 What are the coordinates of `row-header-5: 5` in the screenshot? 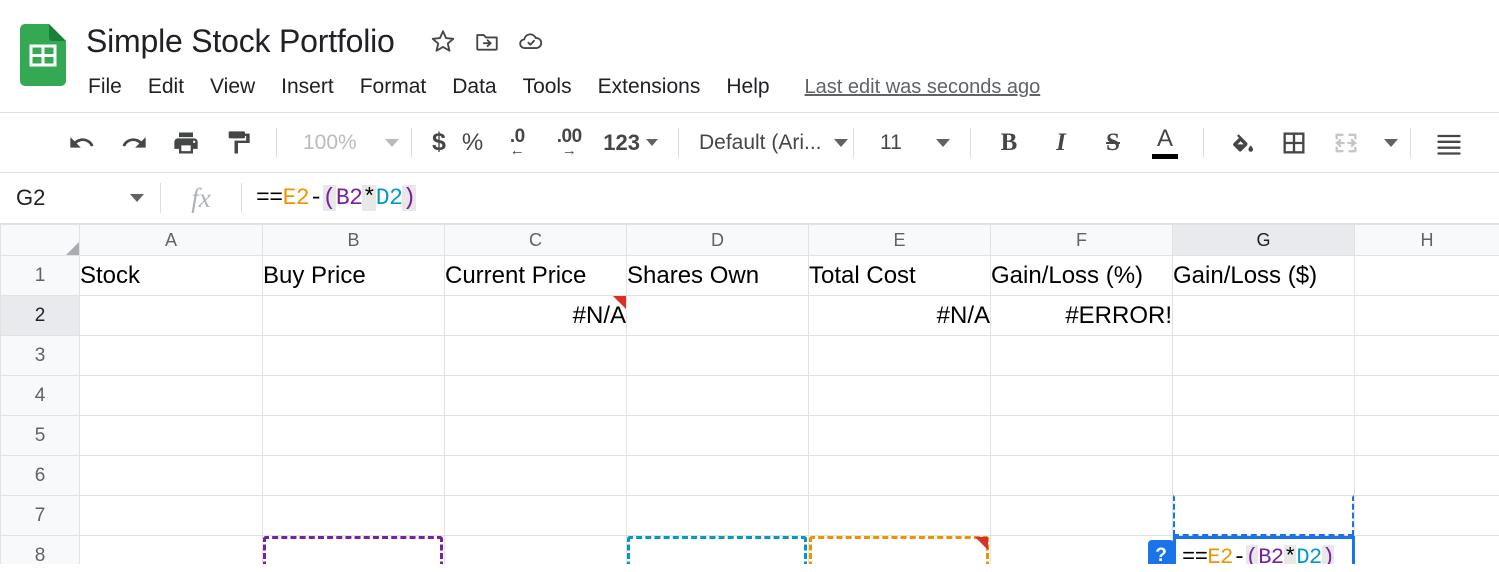 It's located at (40, 435).